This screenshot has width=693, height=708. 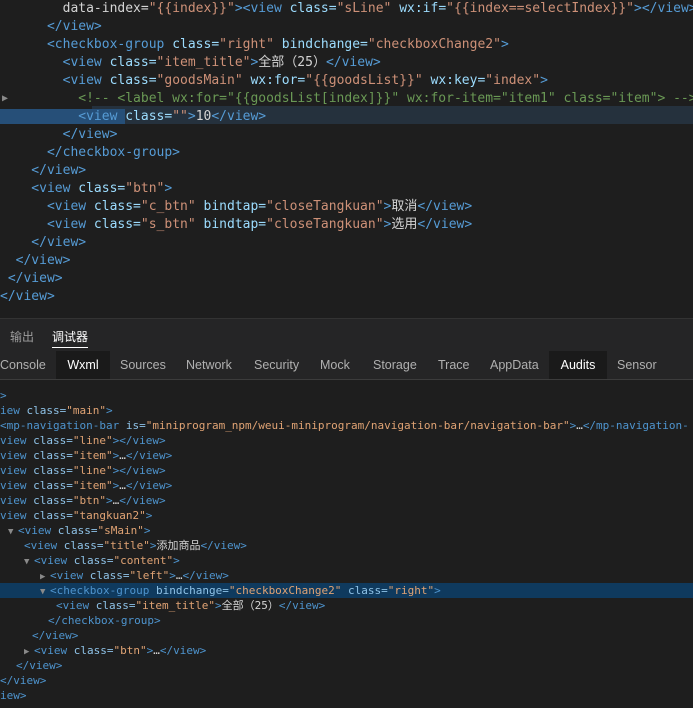 I want to click on tab-sensor: Sensor, so click(x=637, y=365).